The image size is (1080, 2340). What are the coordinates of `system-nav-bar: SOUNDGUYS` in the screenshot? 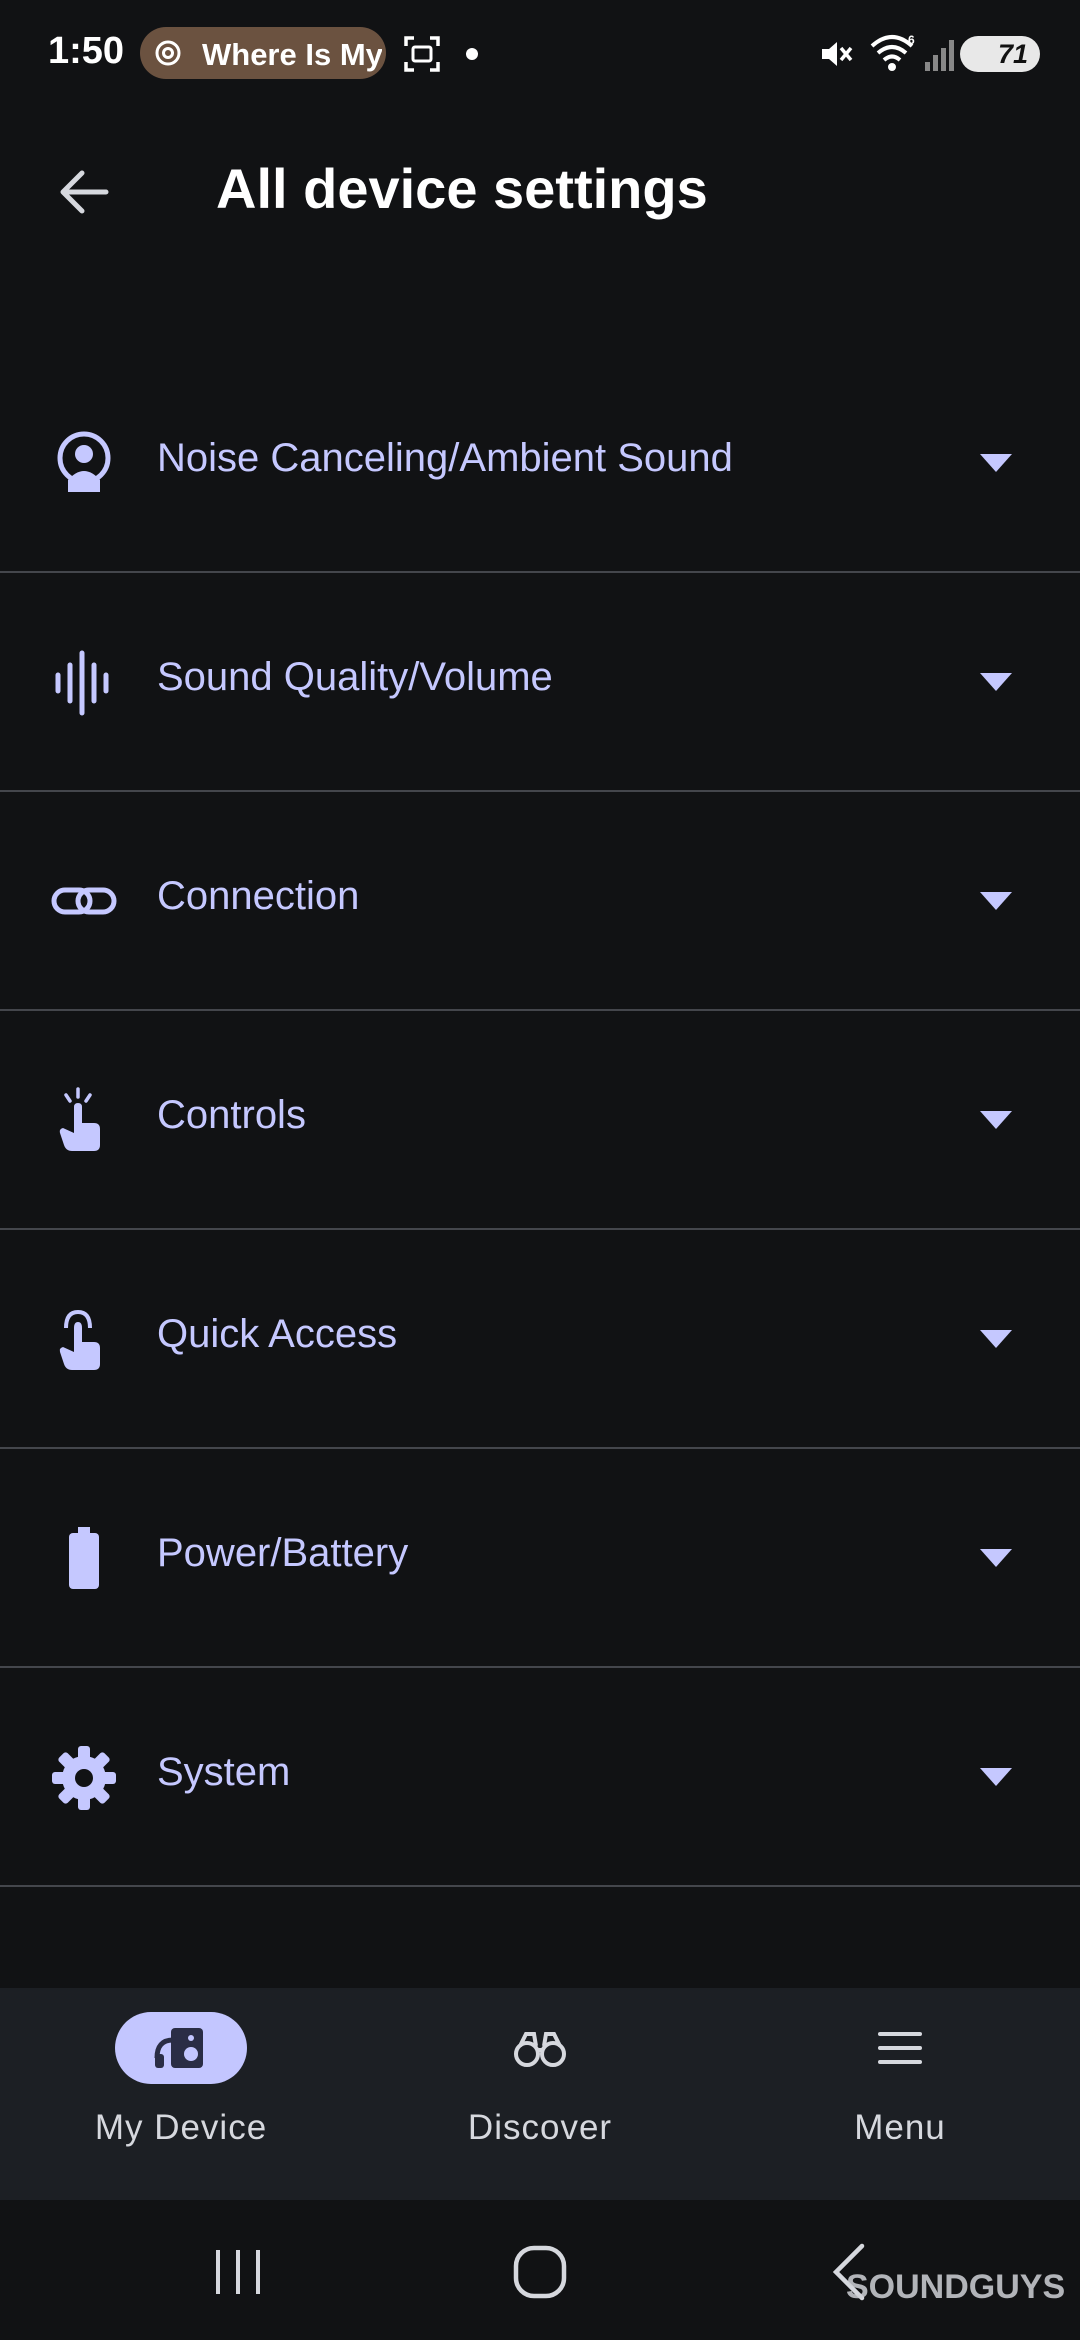 It's located at (540, 2270).